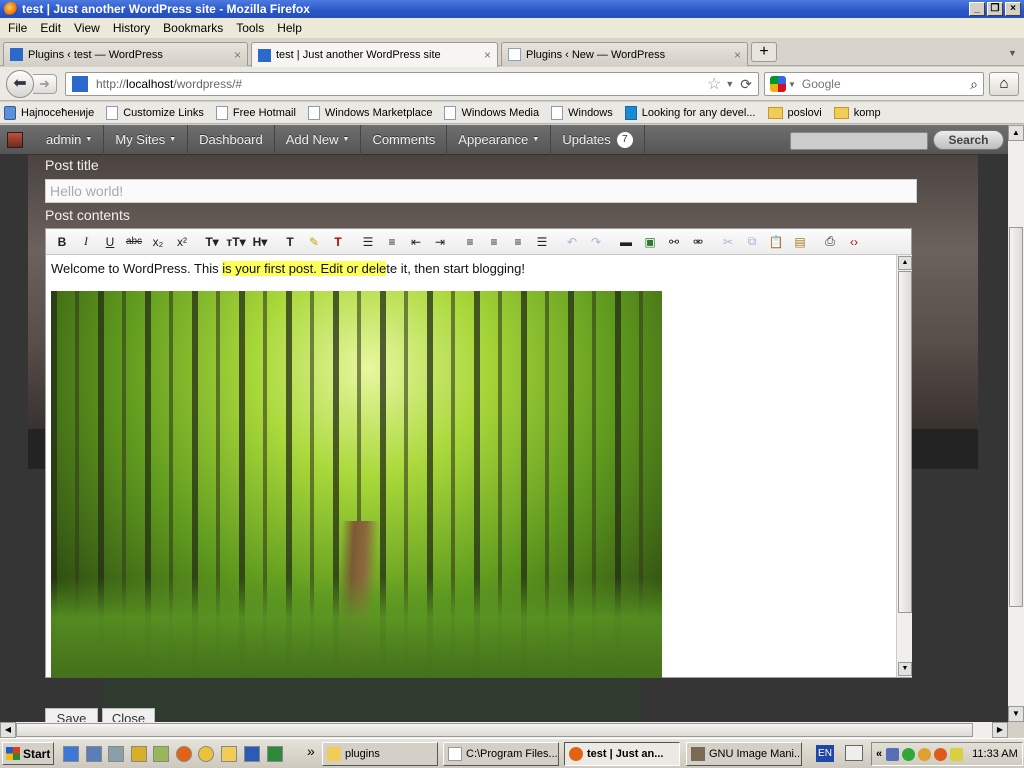 This screenshot has width=1024, height=768. What do you see at coordinates (231, 140) in the screenshot?
I see `admin-bar-dashboard: Dashboard` at bounding box center [231, 140].